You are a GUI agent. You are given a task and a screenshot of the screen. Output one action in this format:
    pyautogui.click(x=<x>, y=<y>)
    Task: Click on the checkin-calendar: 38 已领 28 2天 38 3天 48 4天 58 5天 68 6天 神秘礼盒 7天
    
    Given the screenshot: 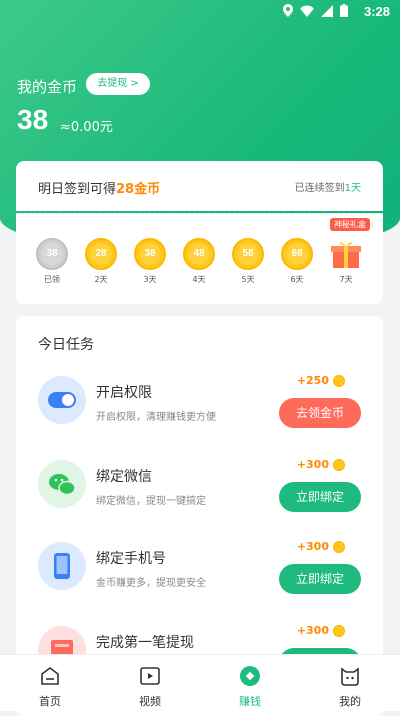 What is the action you would take?
    pyautogui.click(x=199, y=258)
    